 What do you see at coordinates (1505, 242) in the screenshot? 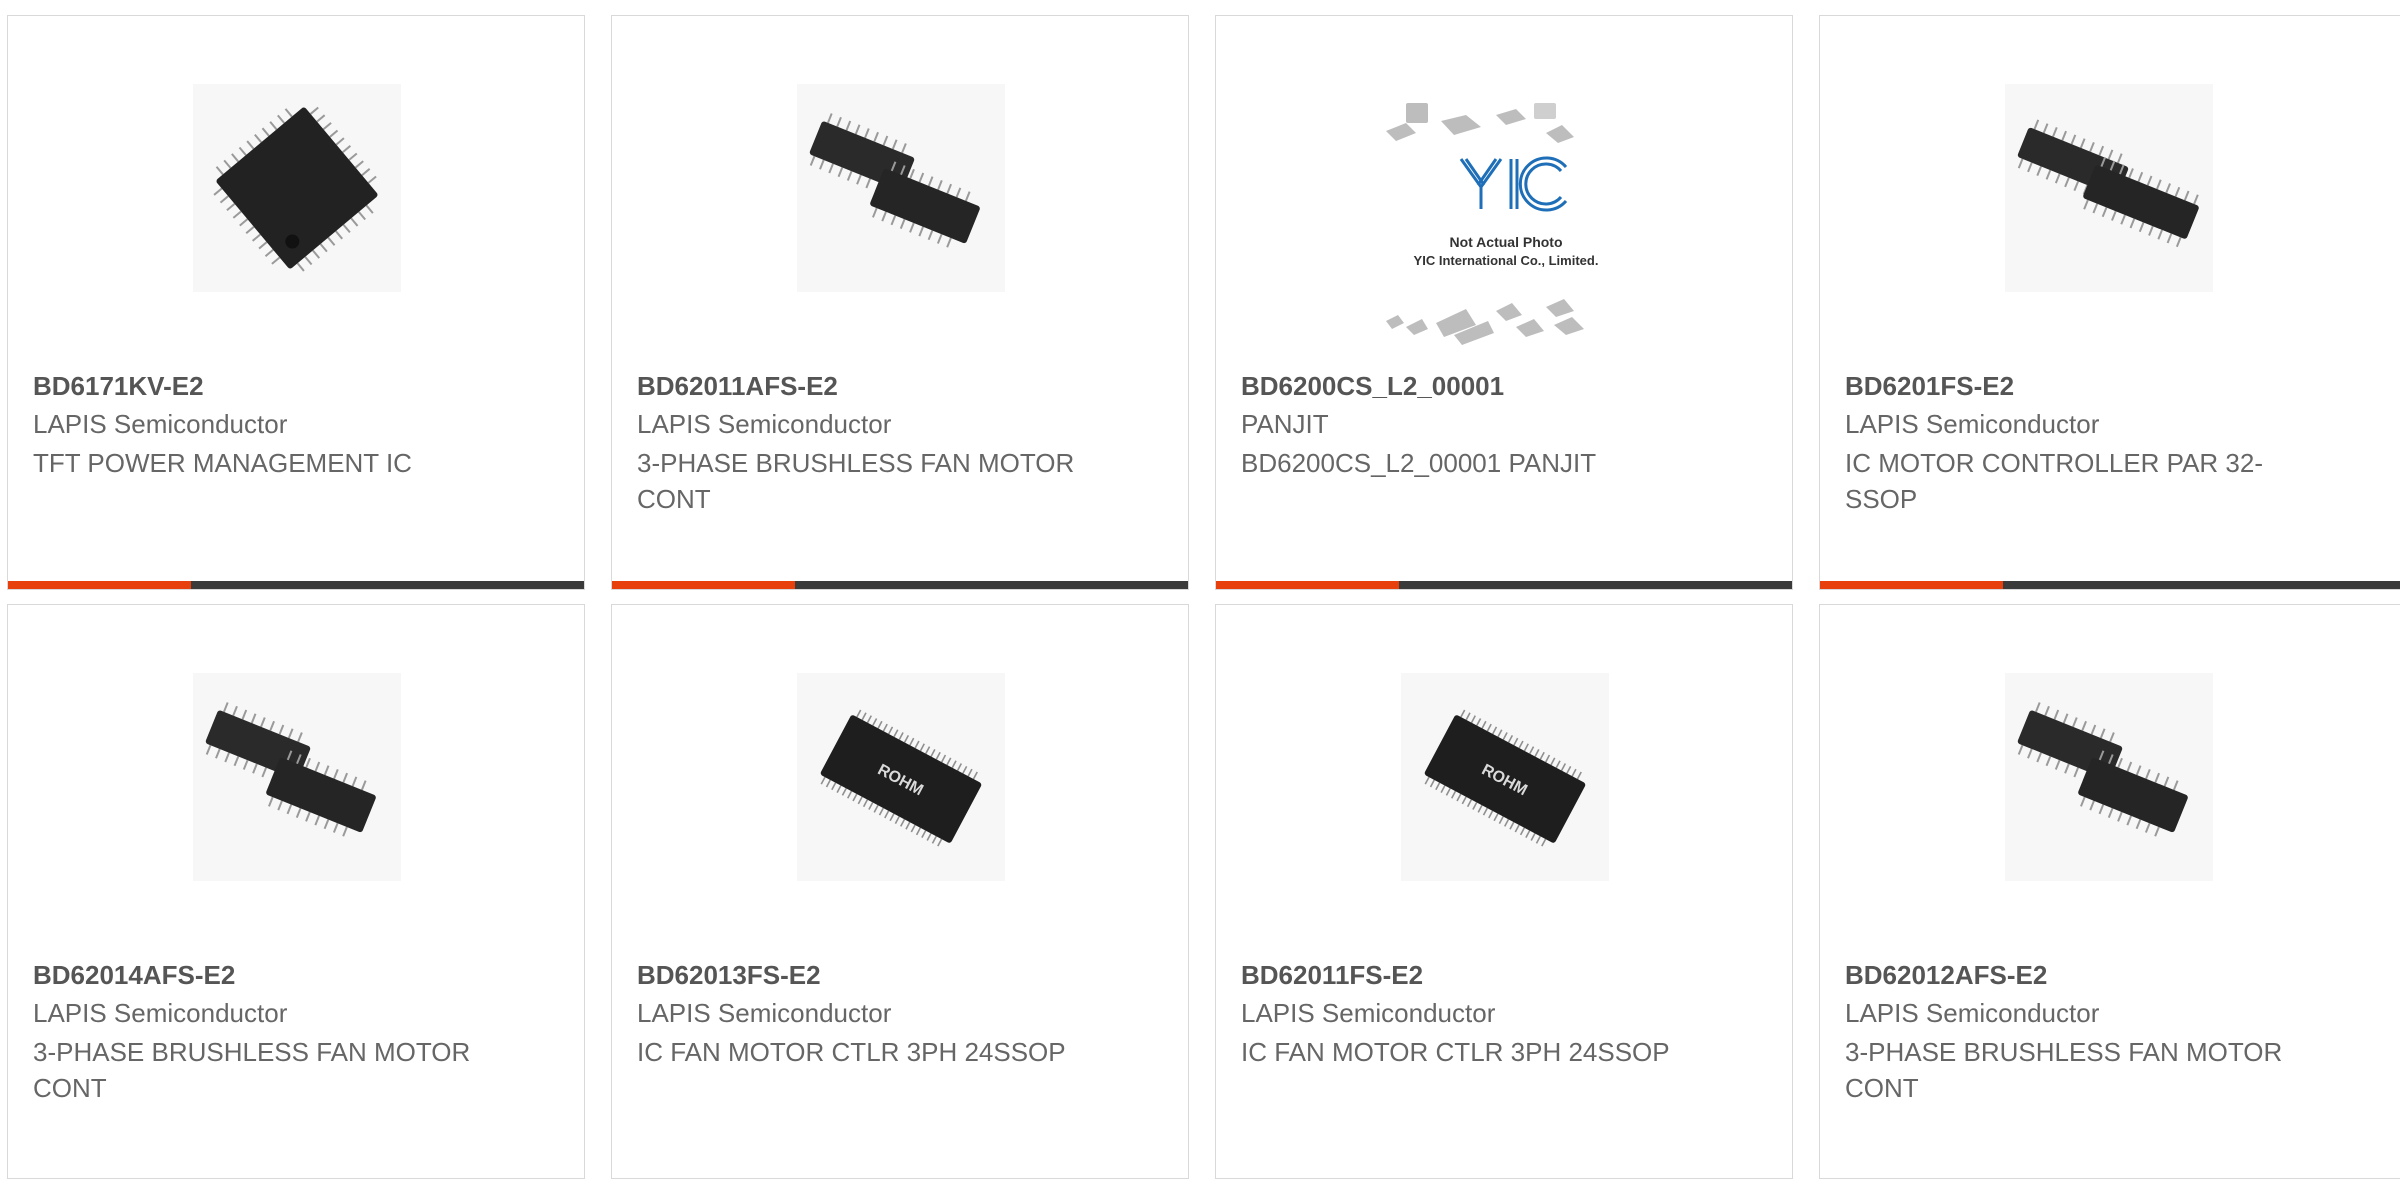
I see `image-caption-1: Not Actual Photo` at bounding box center [1505, 242].